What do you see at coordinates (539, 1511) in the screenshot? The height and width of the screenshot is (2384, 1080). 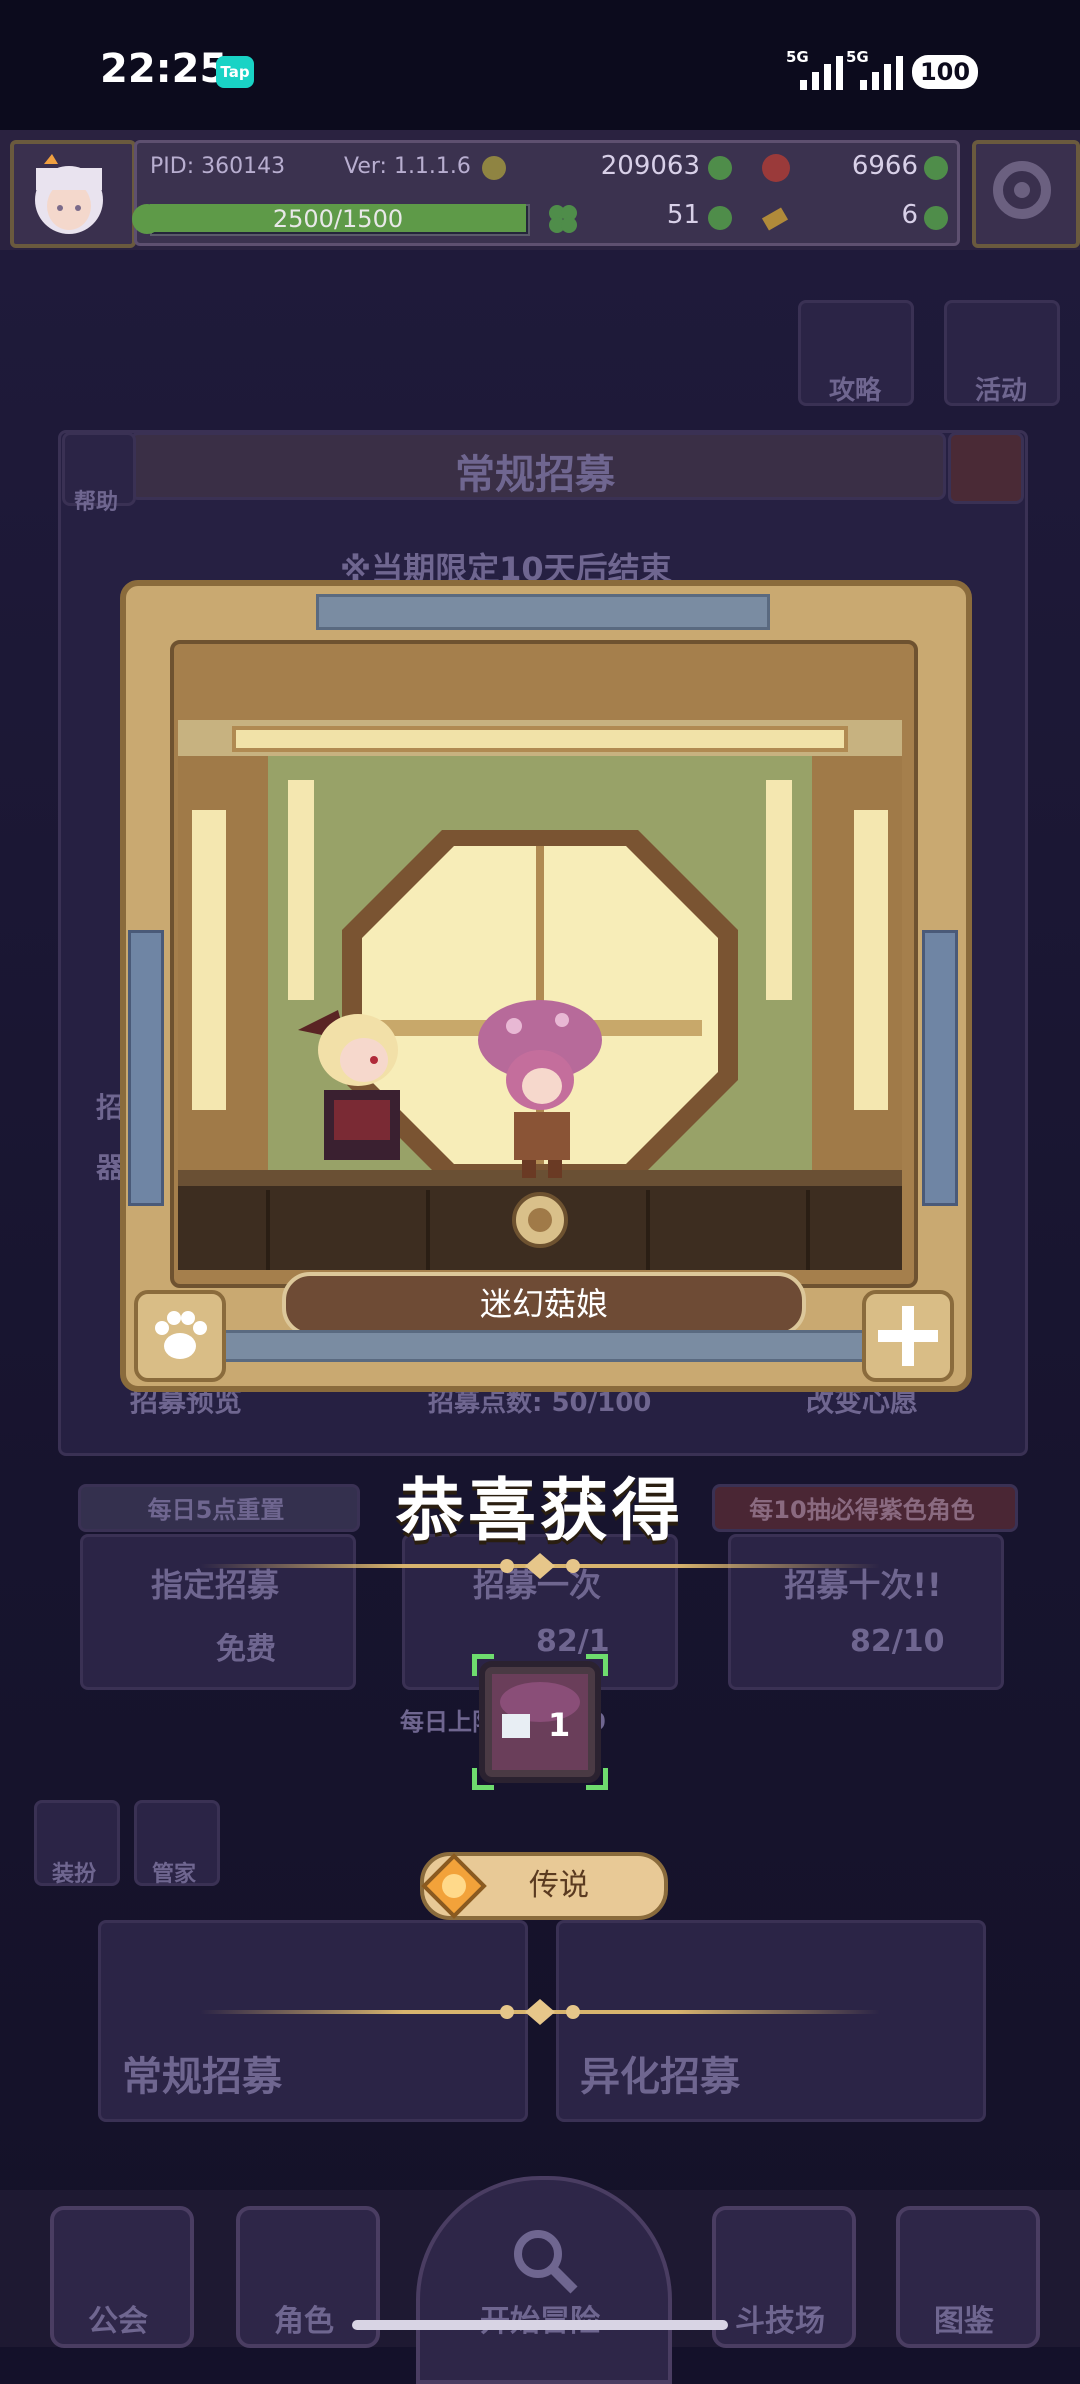 I see `congrats-title: 恭喜获得` at bounding box center [539, 1511].